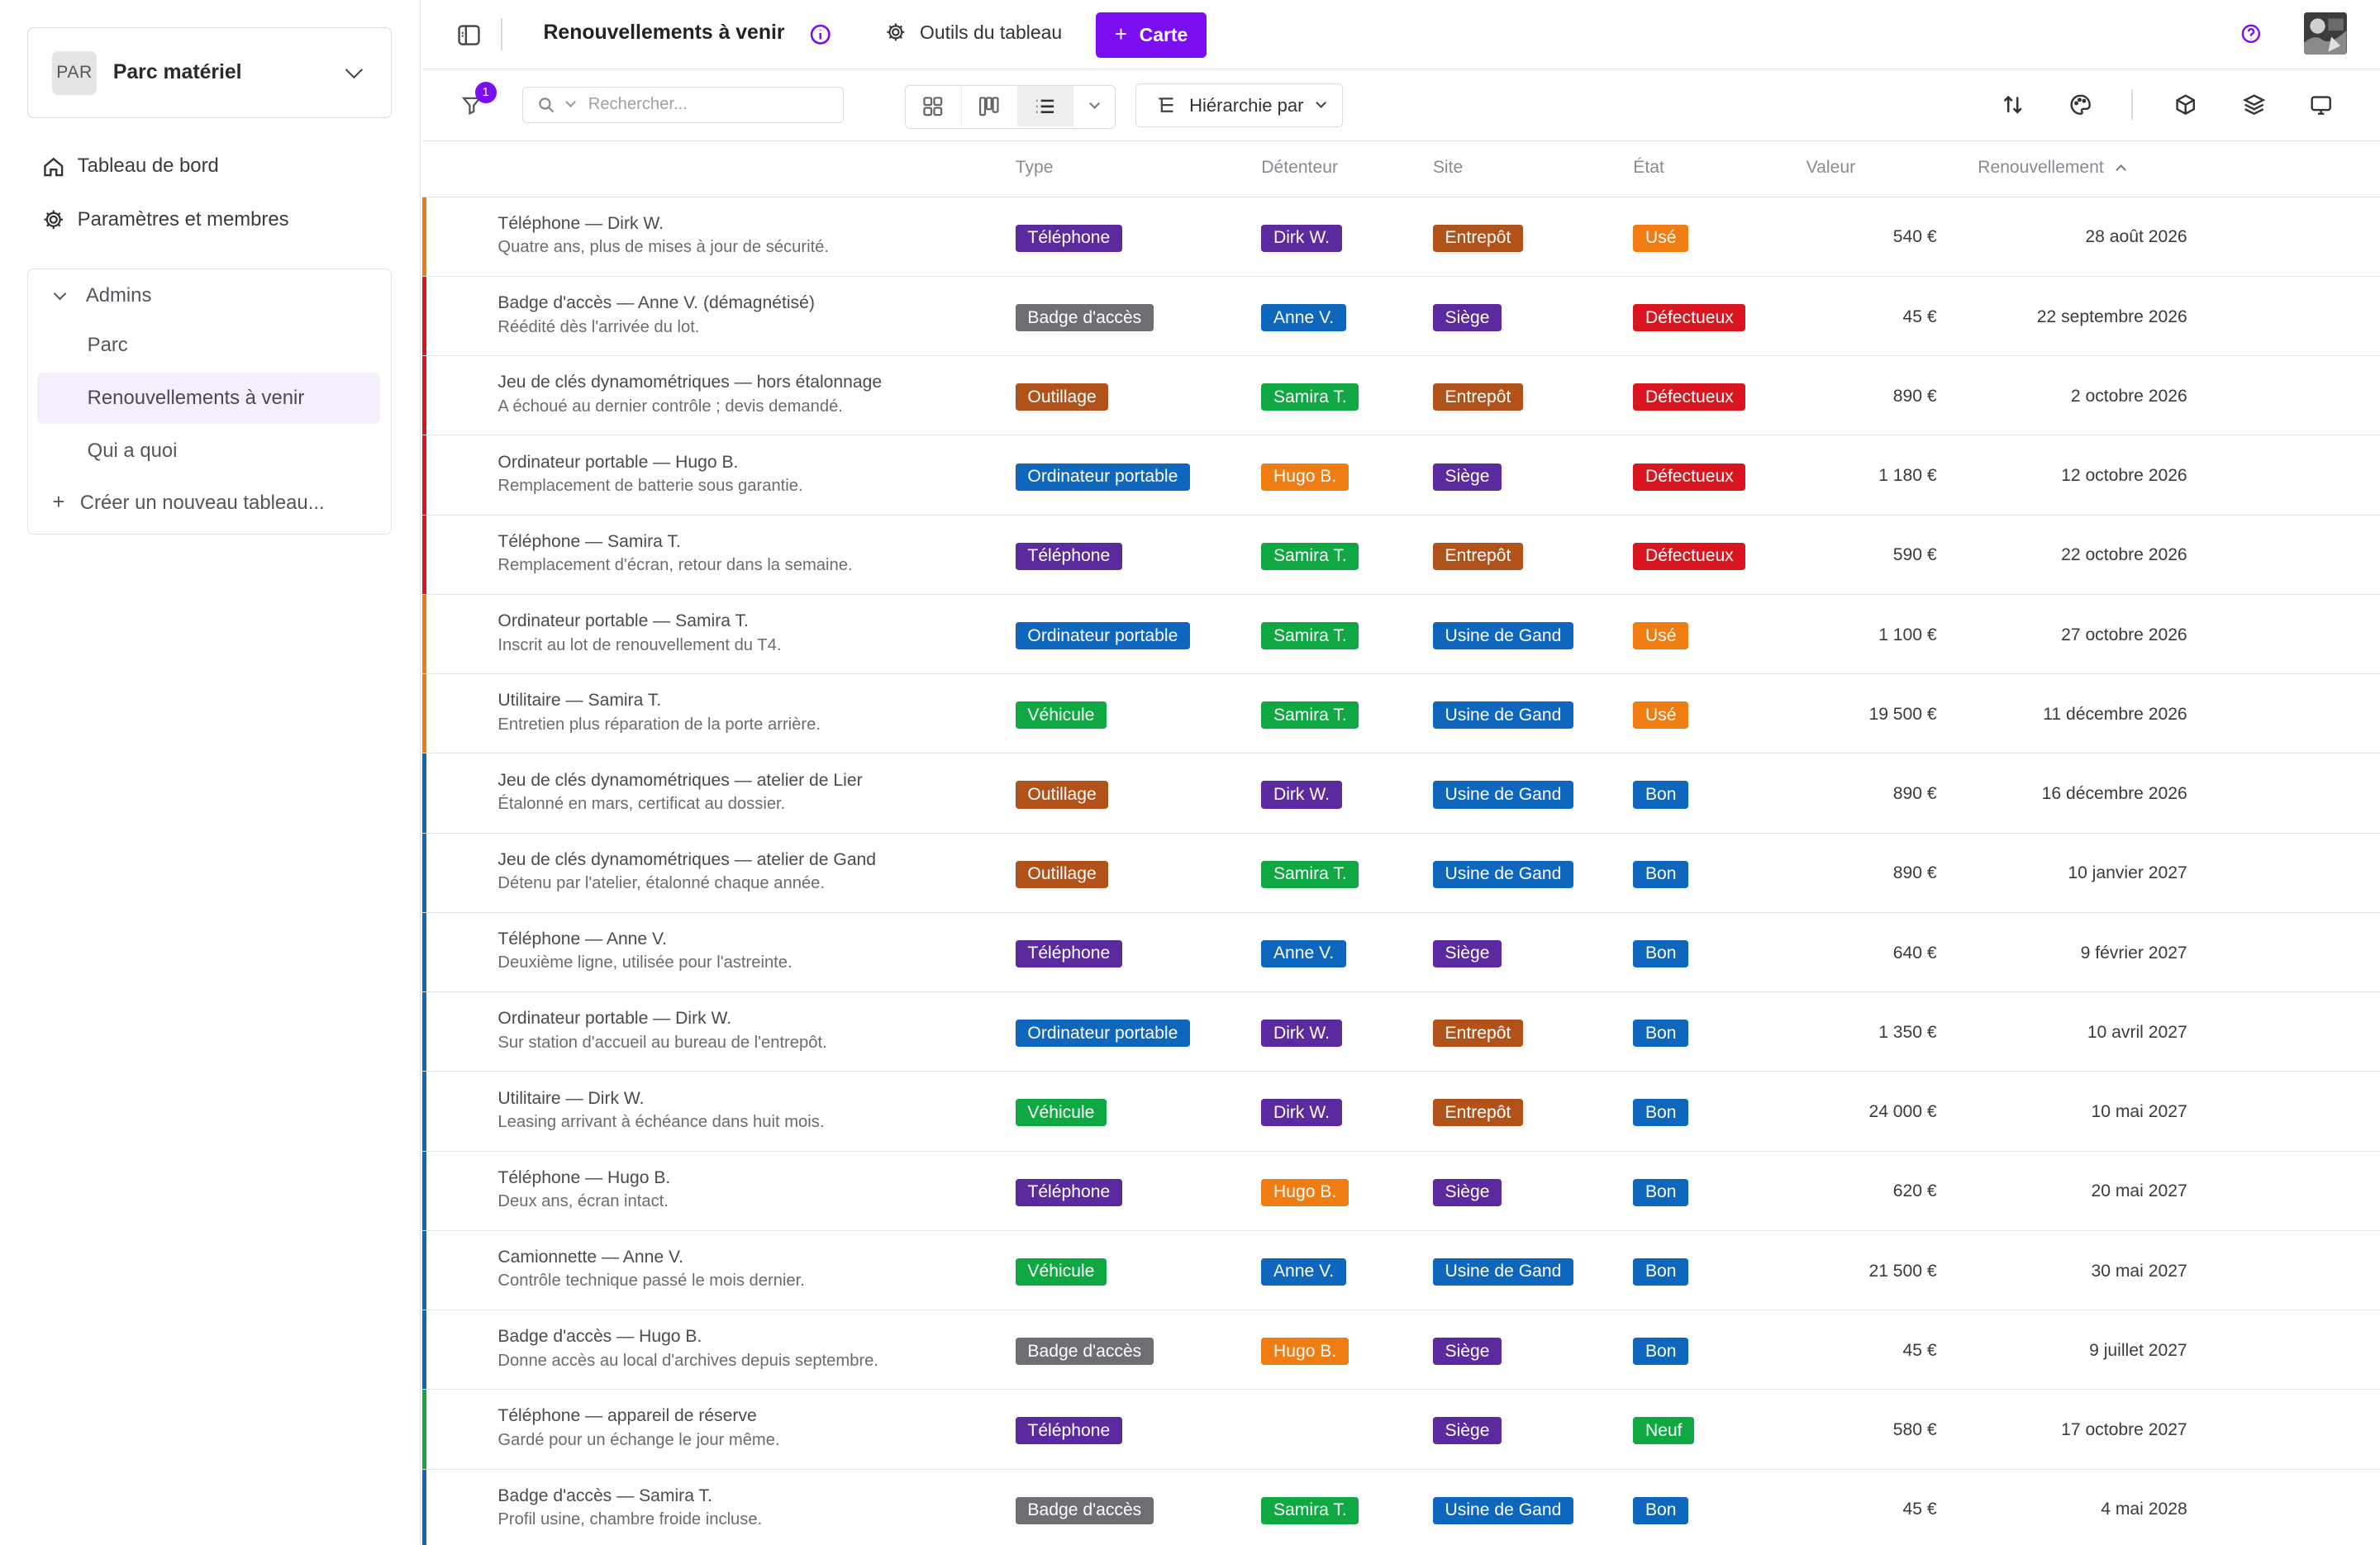 The image size is (2380, 1545). Describe the element at coordinates (208, 345) in the screenshot. I see `board-item-parc: Parc` at that location.